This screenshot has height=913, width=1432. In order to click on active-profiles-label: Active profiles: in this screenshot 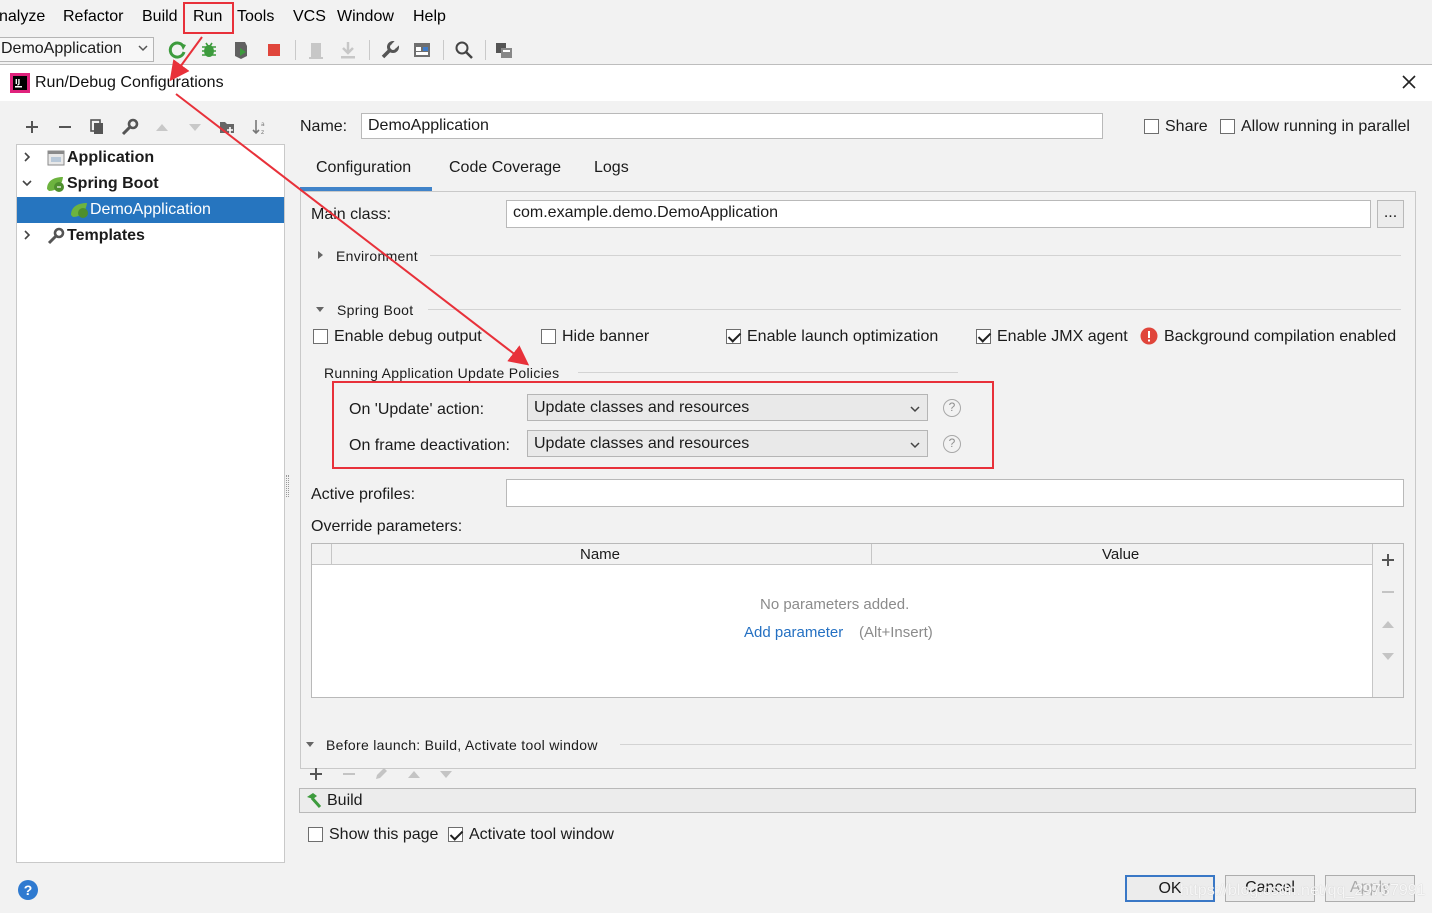, I will do `click(363, 494)`.